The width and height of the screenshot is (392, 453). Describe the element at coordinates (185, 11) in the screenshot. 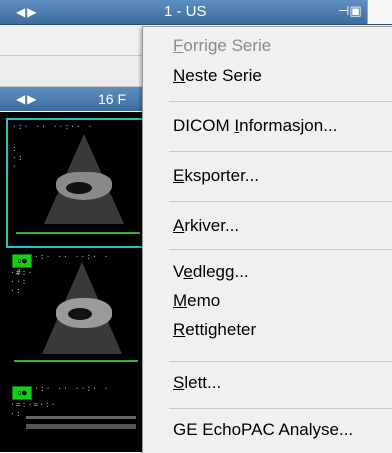

I see `series-title: 1 - US` at that location.